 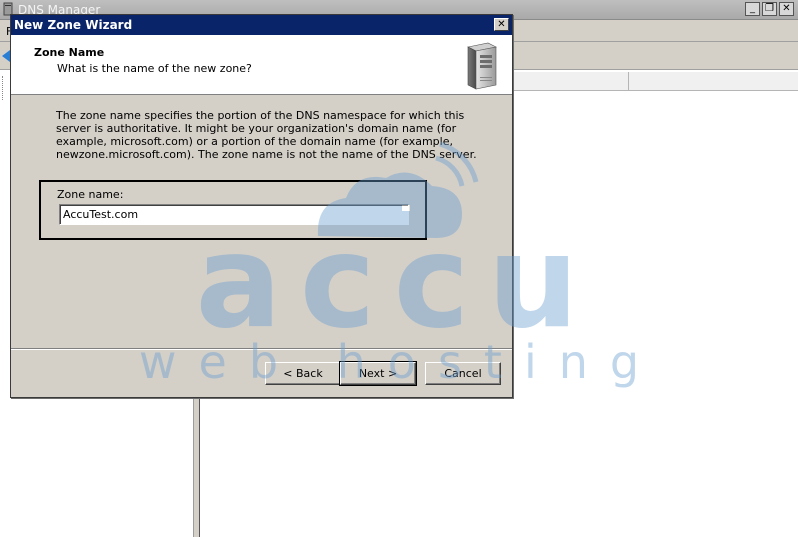 I want to click on next-button: Next >, so click(x=378, y=373).